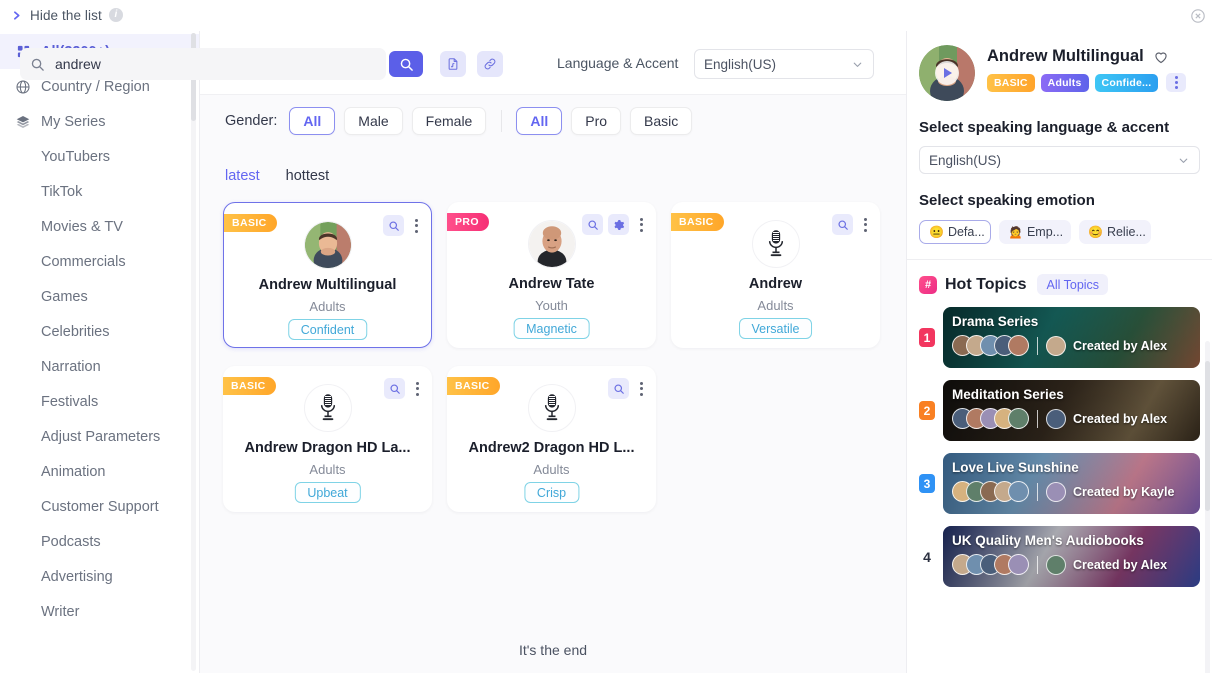 The image size is (1212, 673). What do you see at coordinates (1207, 436) in the screenshot?
I see `panel-scrollbar-thumb` at bounding box center [1207, 436].